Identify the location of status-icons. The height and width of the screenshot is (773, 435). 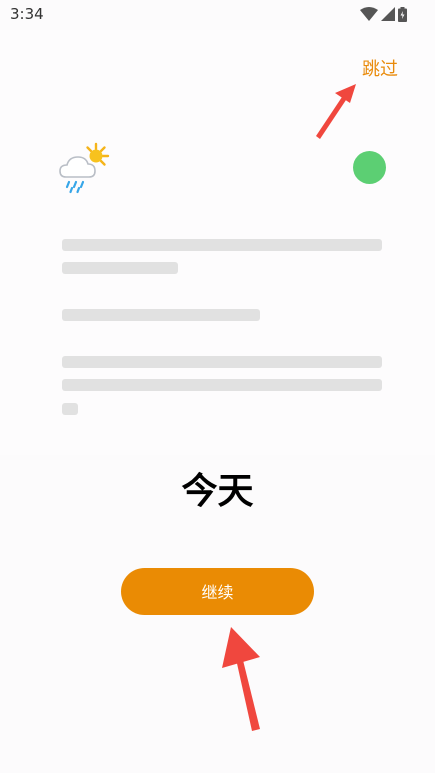
(383, 14).